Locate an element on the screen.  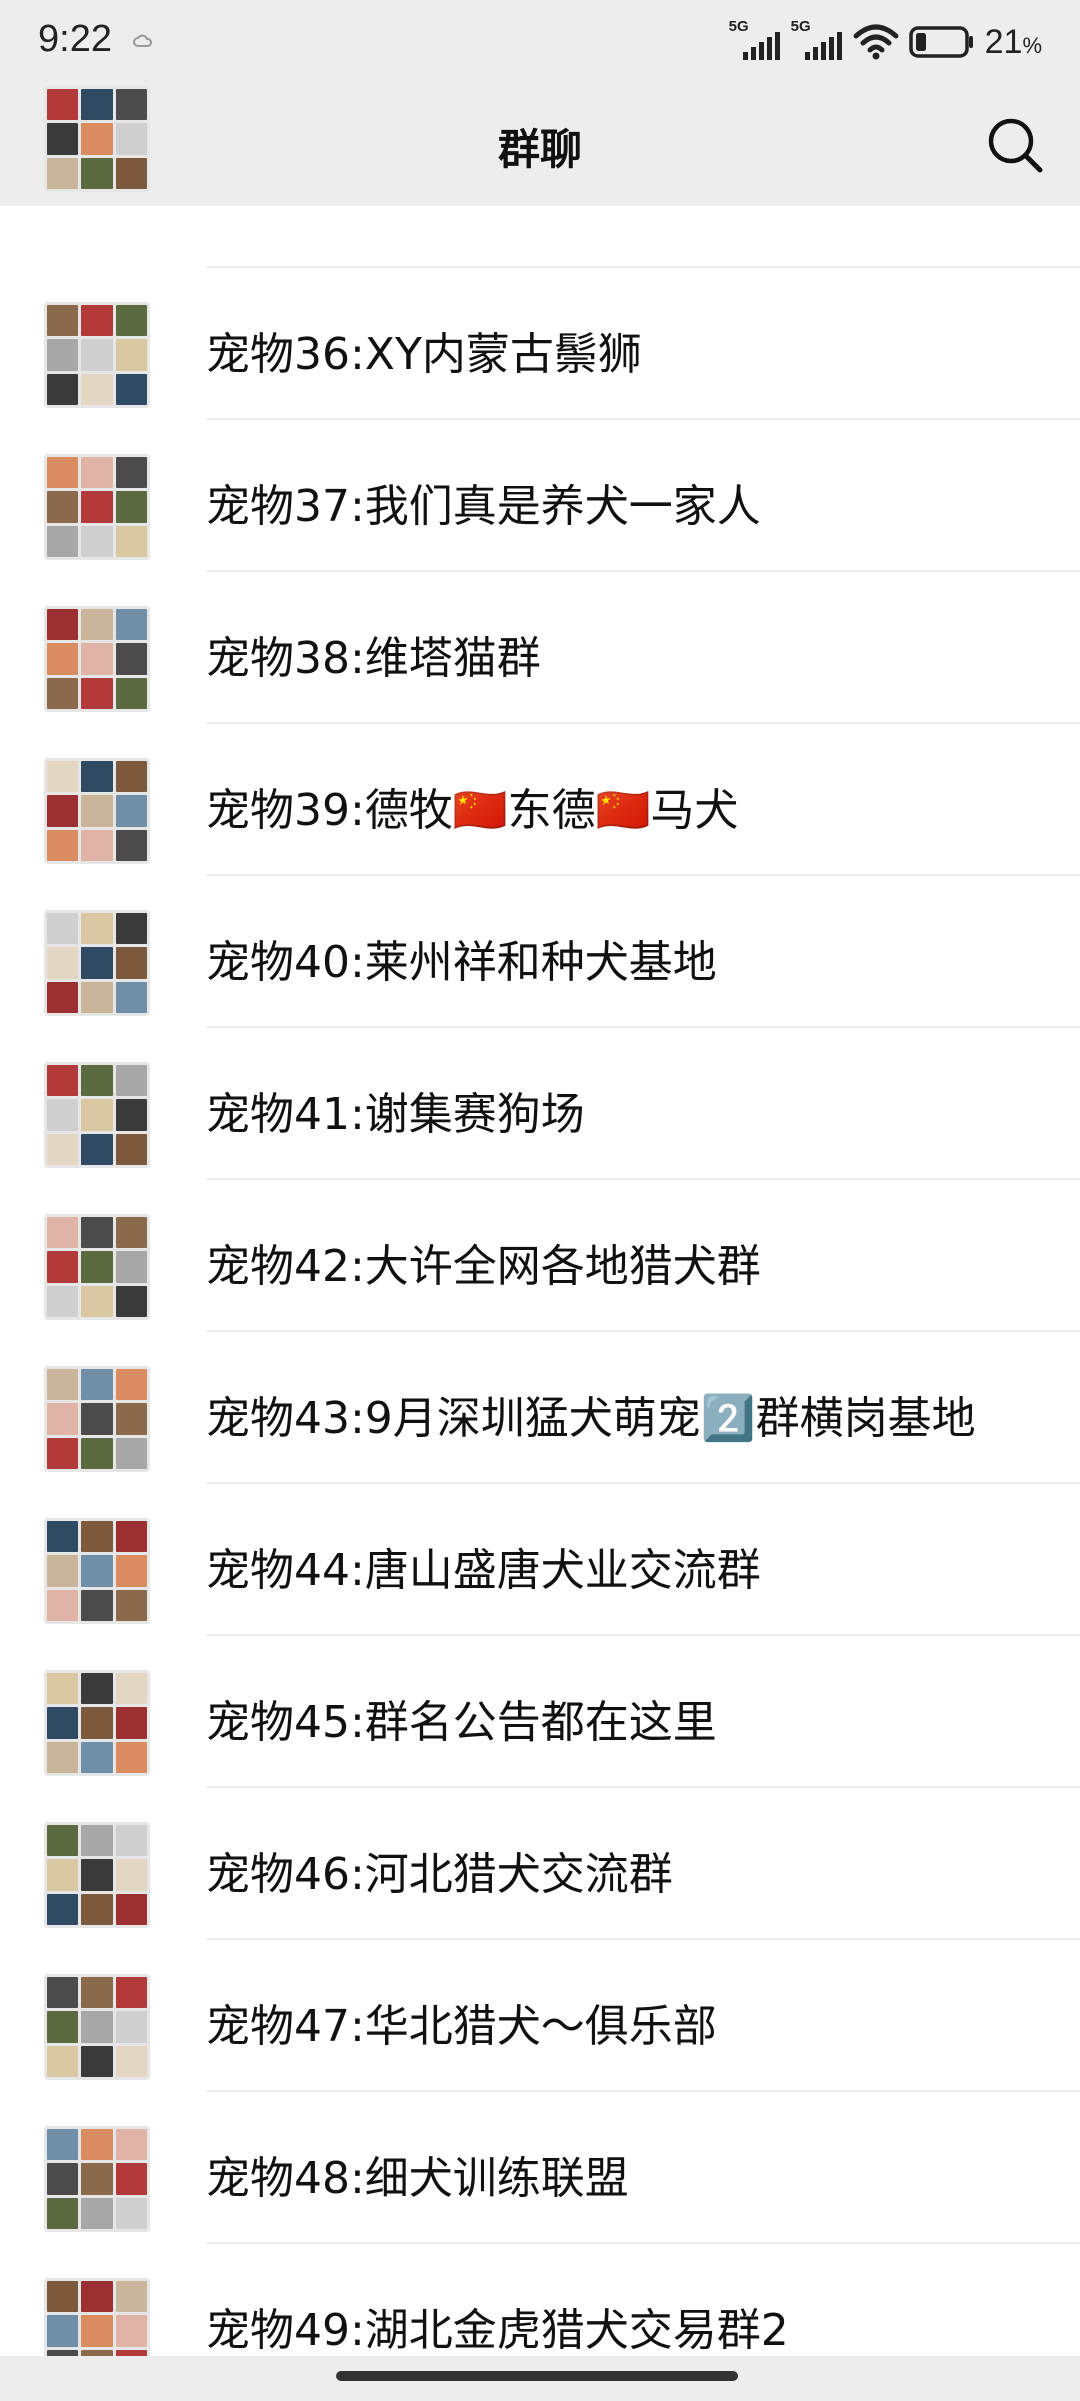
group-name: 宠物39:德牧🇨🇳东德🇨🇳马犬 is located at coordinates (472, 810).